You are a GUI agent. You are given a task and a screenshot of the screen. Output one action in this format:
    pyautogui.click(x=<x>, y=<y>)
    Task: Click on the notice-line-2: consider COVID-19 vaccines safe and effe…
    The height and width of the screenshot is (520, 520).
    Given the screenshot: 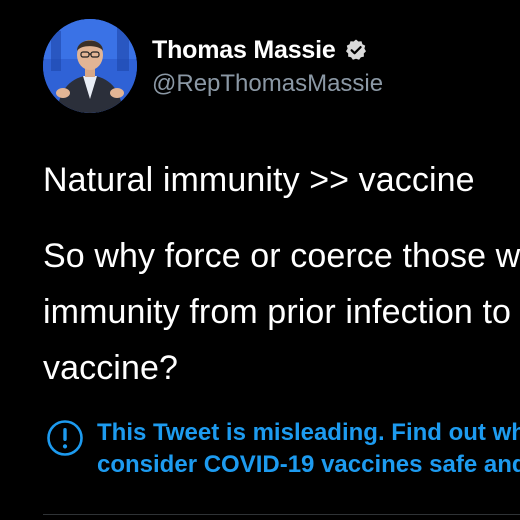 What is the action you would take?
    pyautogui.click(x=308, y=465)
    